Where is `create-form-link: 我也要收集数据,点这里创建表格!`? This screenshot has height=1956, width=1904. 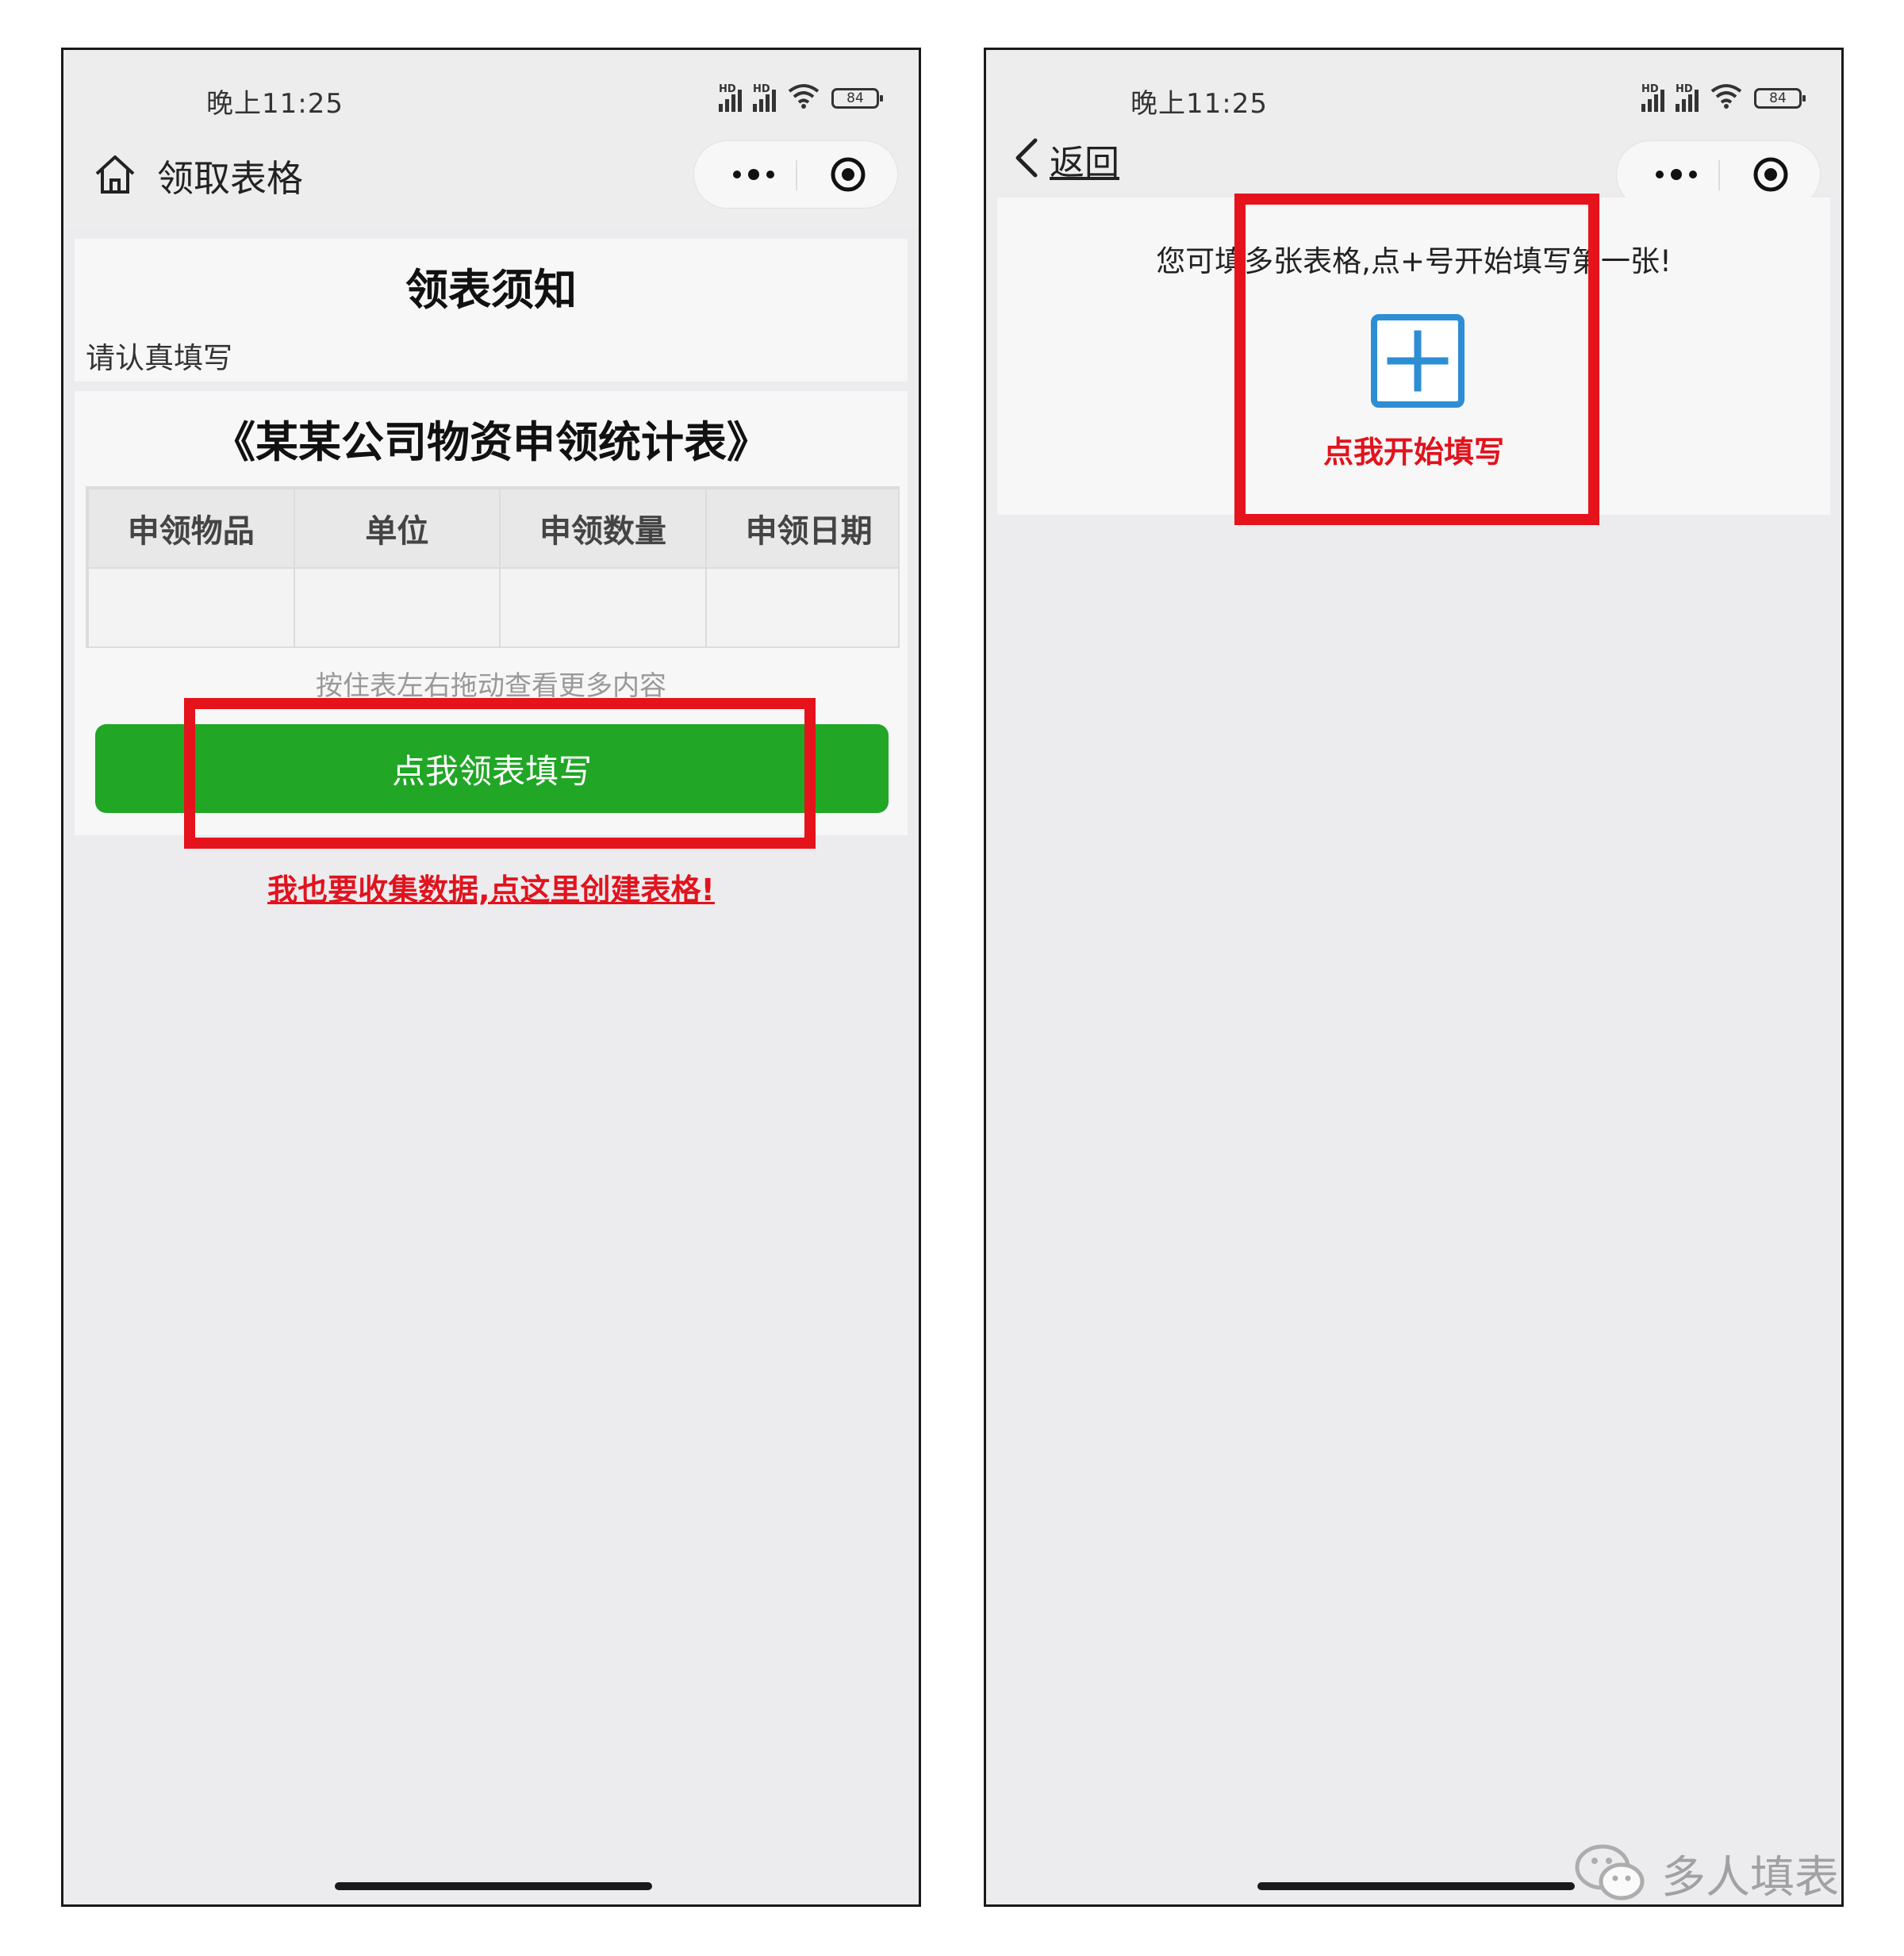 create-form-link: 我也要收集数据,点这里创建表格! is located at coordinates (491, 887).